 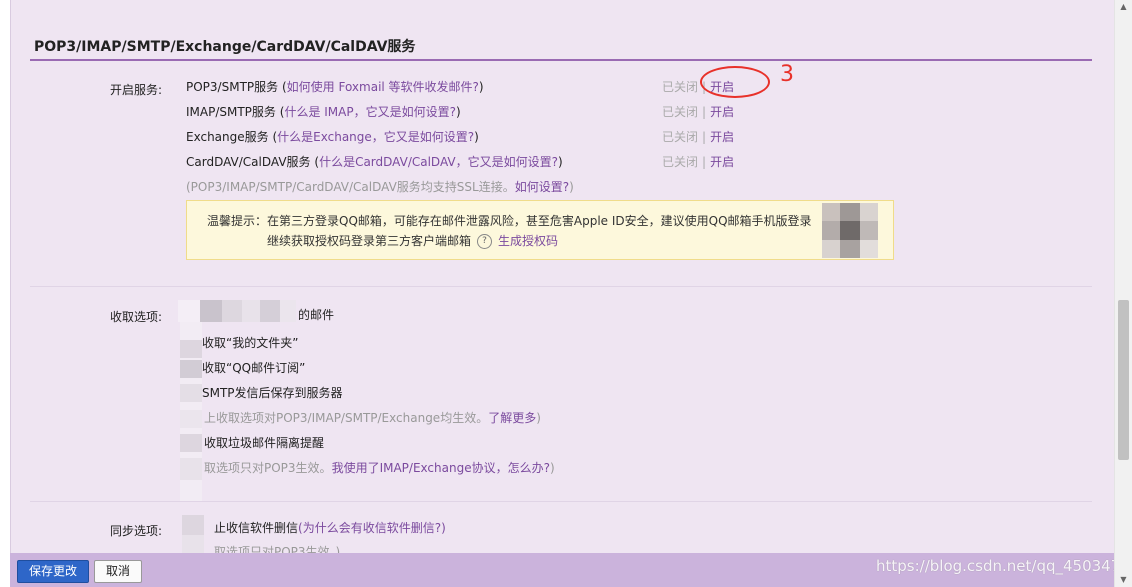 I want to click on cancel-button: 取消, so click(x=118, y=571).